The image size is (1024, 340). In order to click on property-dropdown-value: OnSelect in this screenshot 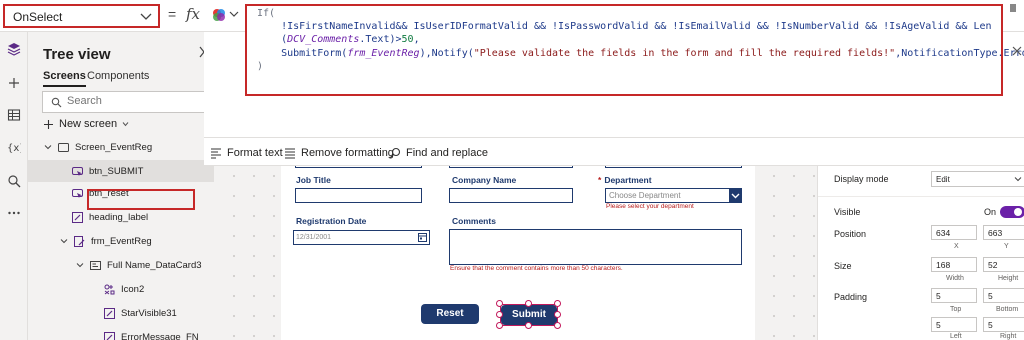, I will do `click(38, 17)`.